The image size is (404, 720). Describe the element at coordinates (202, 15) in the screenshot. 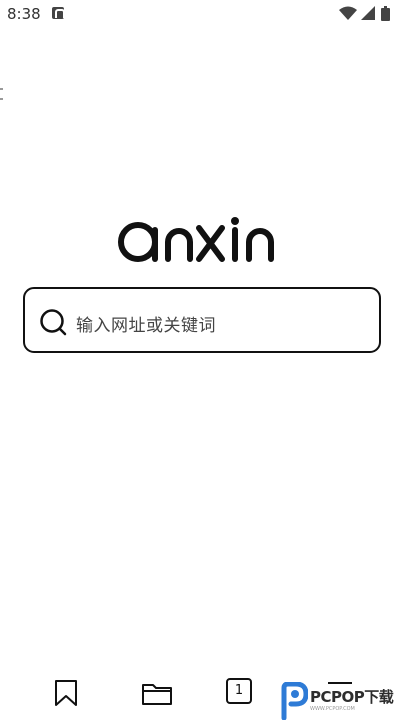

I see `status-bar: 8:38` at that location.